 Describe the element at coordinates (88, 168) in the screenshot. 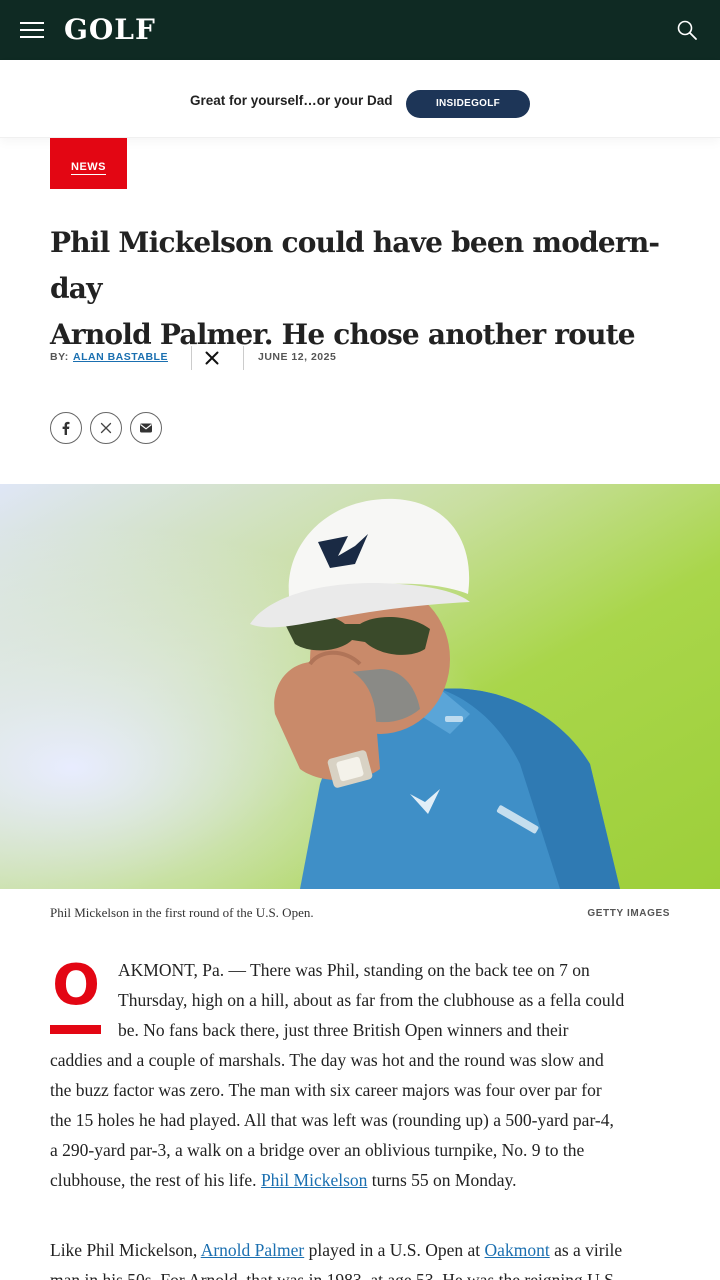

I see `category-label: NEWS` at that location.